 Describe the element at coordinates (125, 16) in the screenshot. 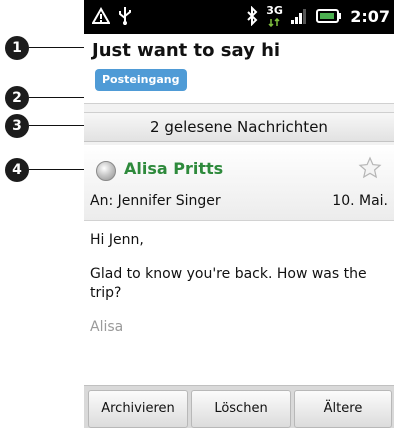

I see `usb-icon` at that location.